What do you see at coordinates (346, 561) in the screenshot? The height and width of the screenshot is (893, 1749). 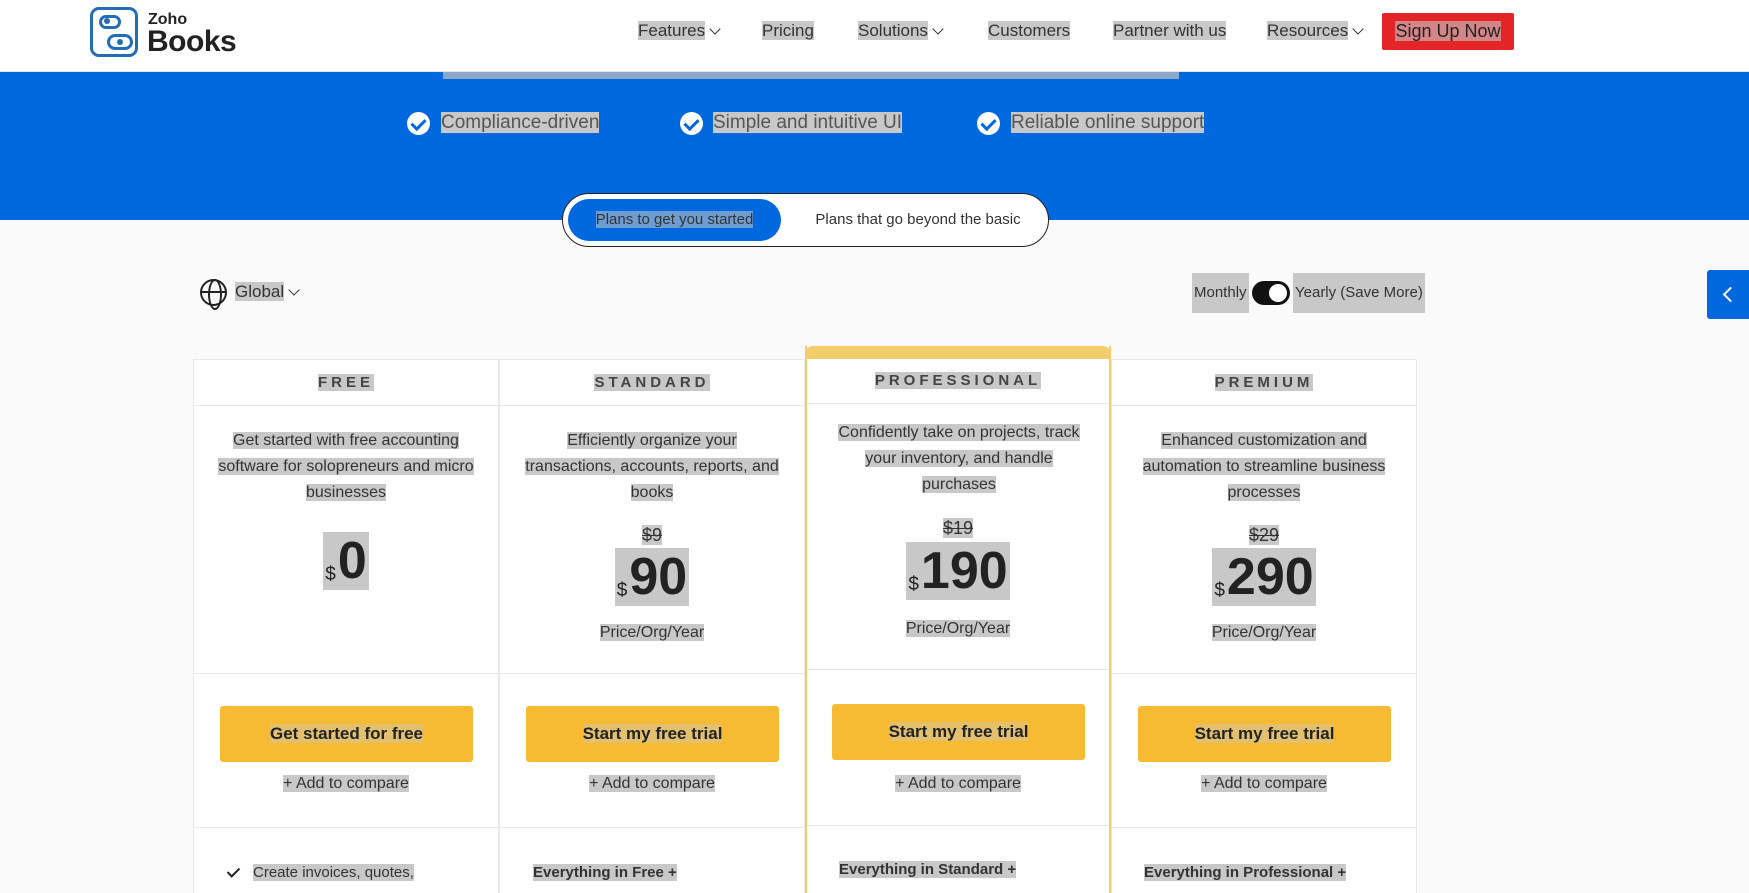 I see `plan-price: $0` at bounding box center [346, 561].